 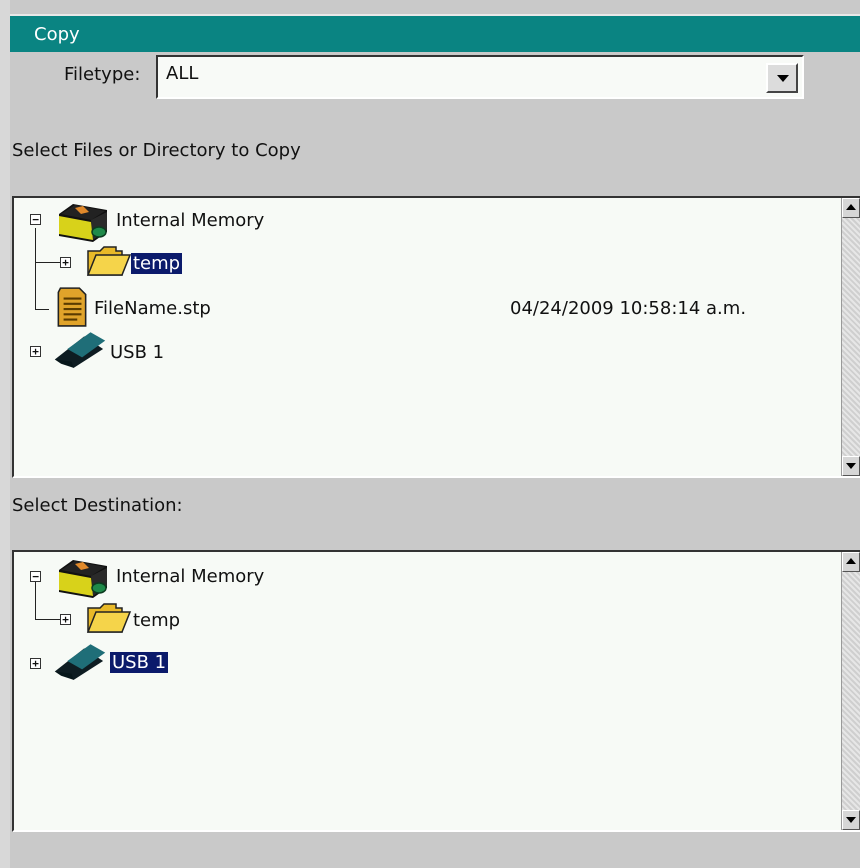 I want to click on dropdown-button, so click(x=782, y=78).